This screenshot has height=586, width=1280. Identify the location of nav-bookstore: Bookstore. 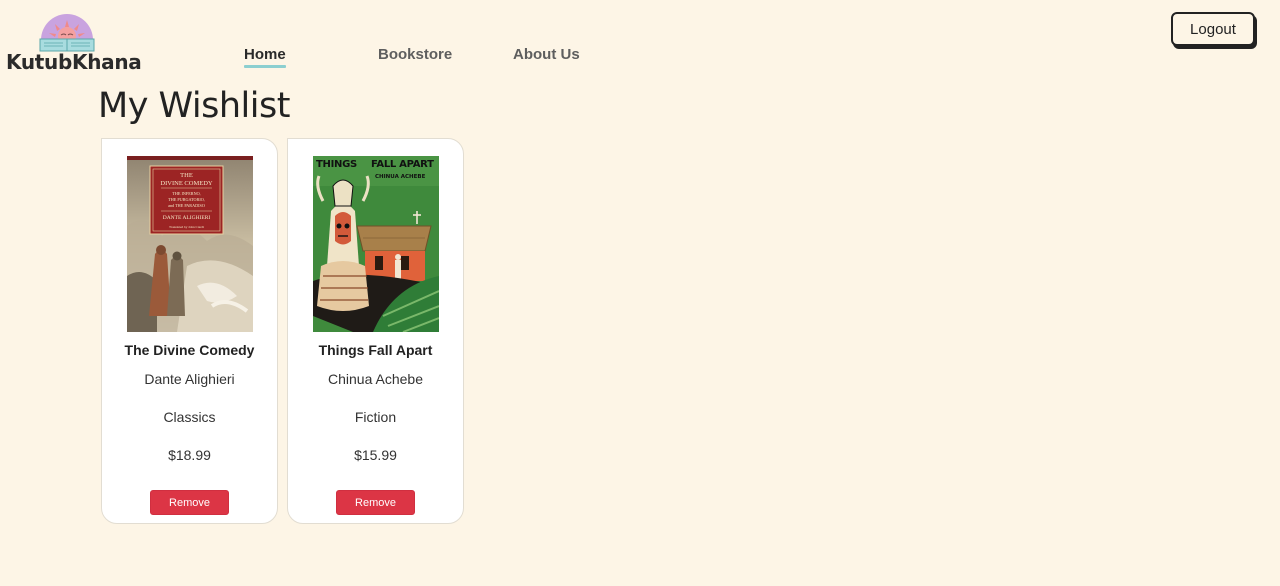
(415, 54).